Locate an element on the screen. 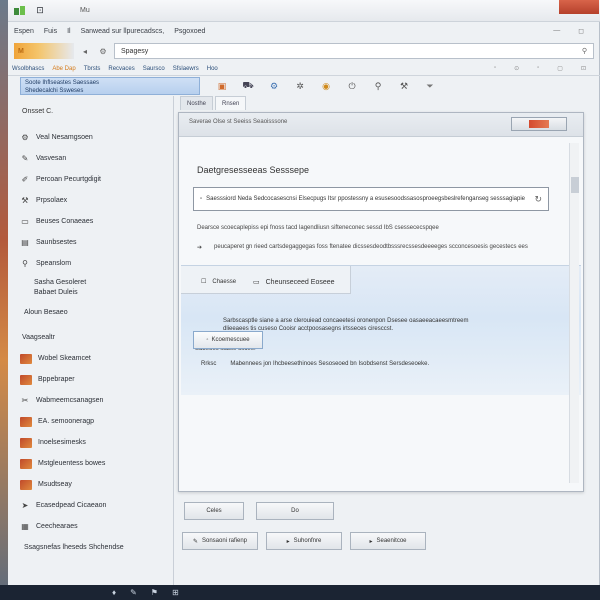  search-icon: ⚲ is located at coordinates (584, 51).